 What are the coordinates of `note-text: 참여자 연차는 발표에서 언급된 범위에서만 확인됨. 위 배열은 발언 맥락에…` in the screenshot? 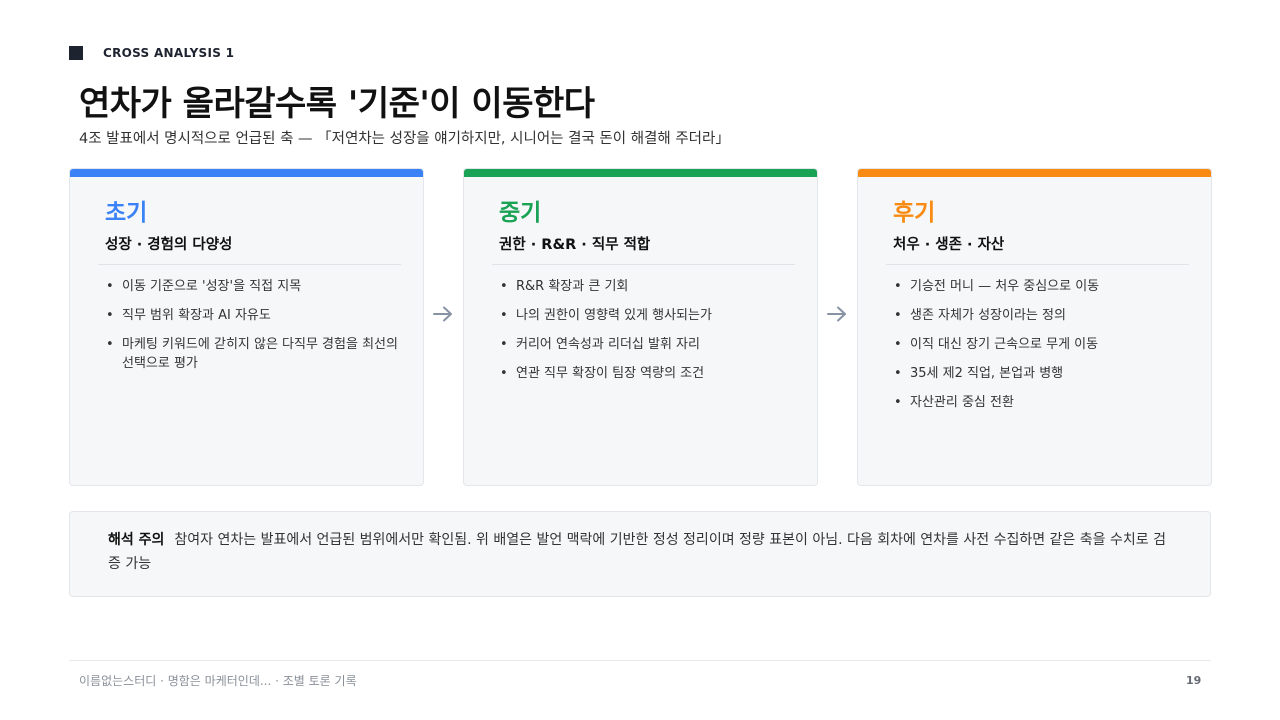 It's located at (637, 552).